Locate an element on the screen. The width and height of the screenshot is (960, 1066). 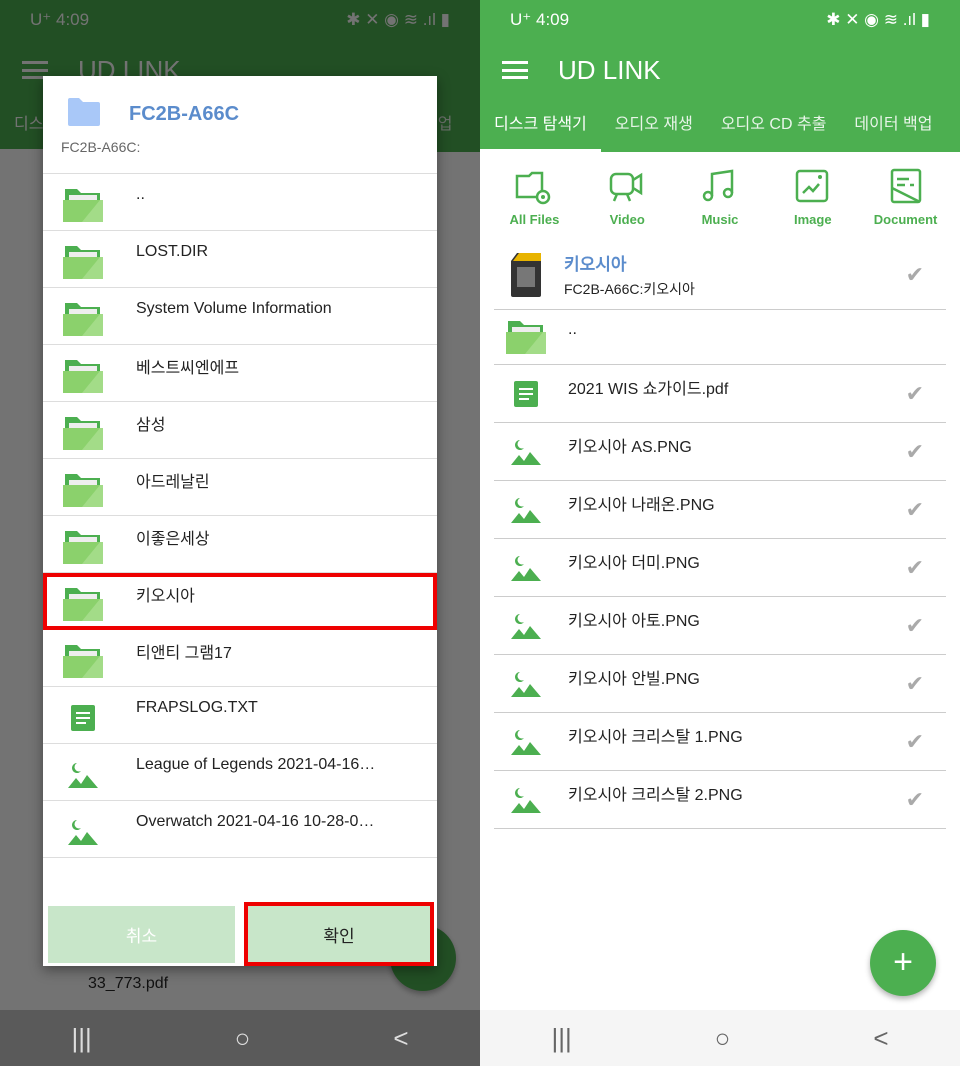
status-bar: U⁺ 4:09 ✱ ✕ ◉ ≋ .ıl ▮ is located at coordinates (720, 20).